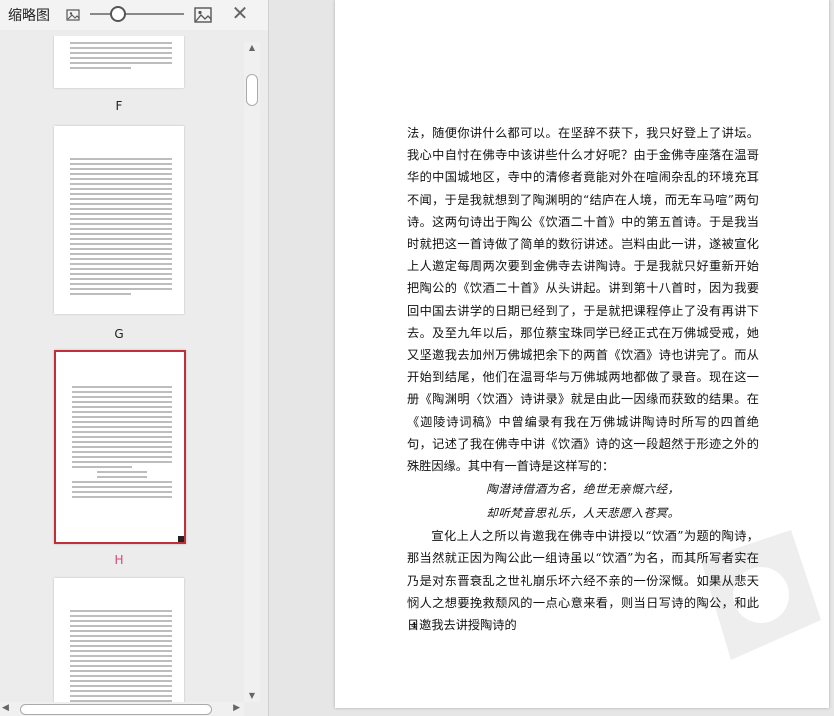 This screenshot has height=716, width=834. I want to click on page-thumbnail-g, so click(119, 220).